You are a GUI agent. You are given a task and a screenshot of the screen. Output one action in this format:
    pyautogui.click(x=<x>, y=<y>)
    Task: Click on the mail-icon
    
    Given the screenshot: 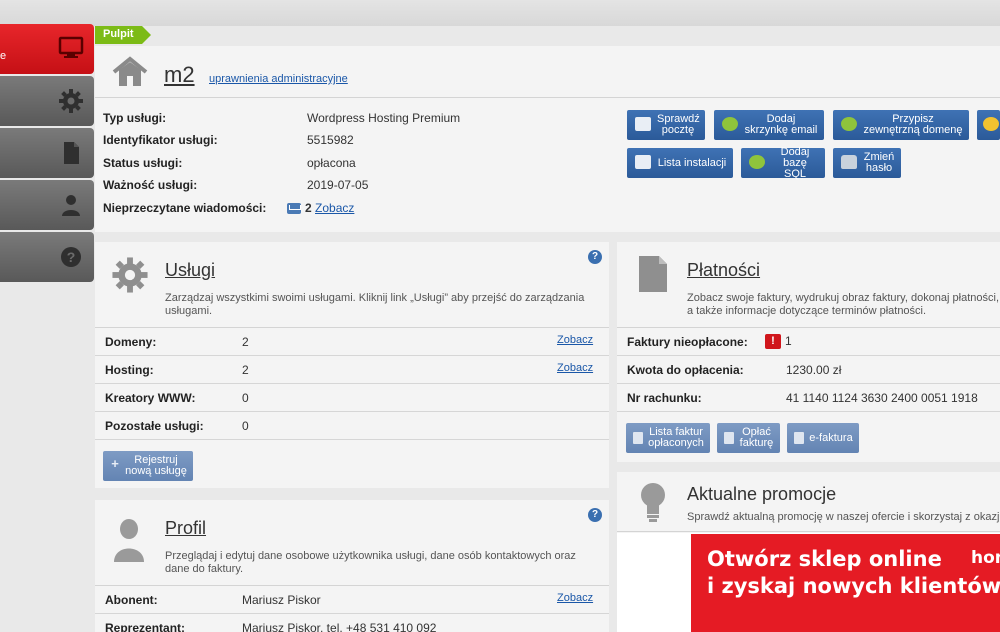 What is the action you would take?
    pyautogui.click(x=643, y=124)
    